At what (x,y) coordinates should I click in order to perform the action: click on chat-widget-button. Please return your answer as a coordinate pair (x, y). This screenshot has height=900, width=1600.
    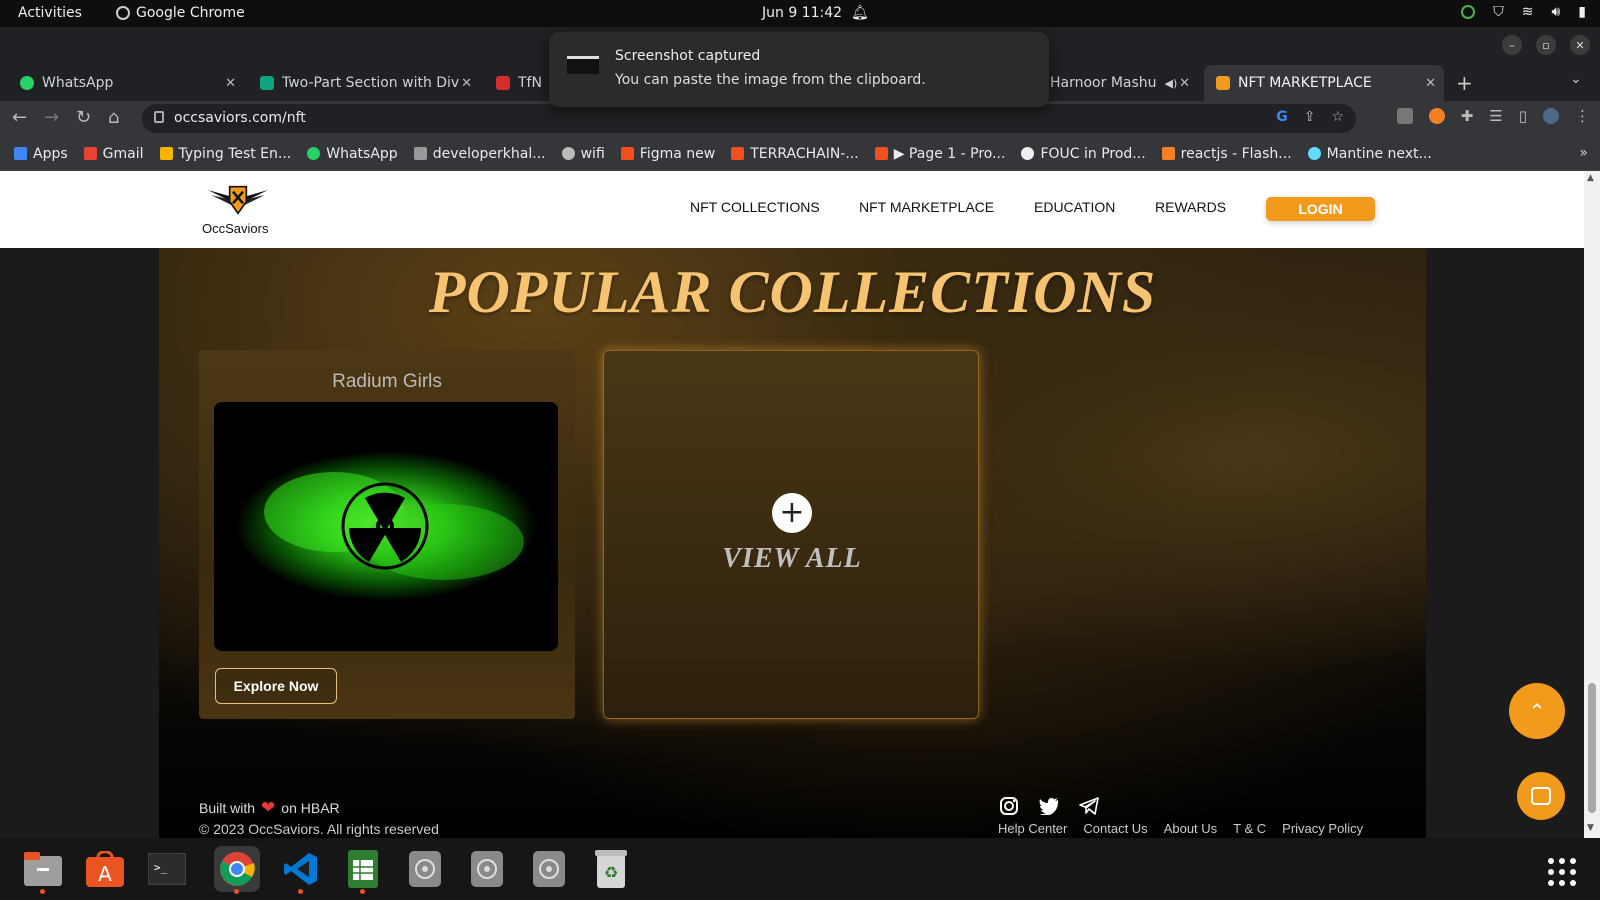
    Looking at the image, I should click on (1541, 796).